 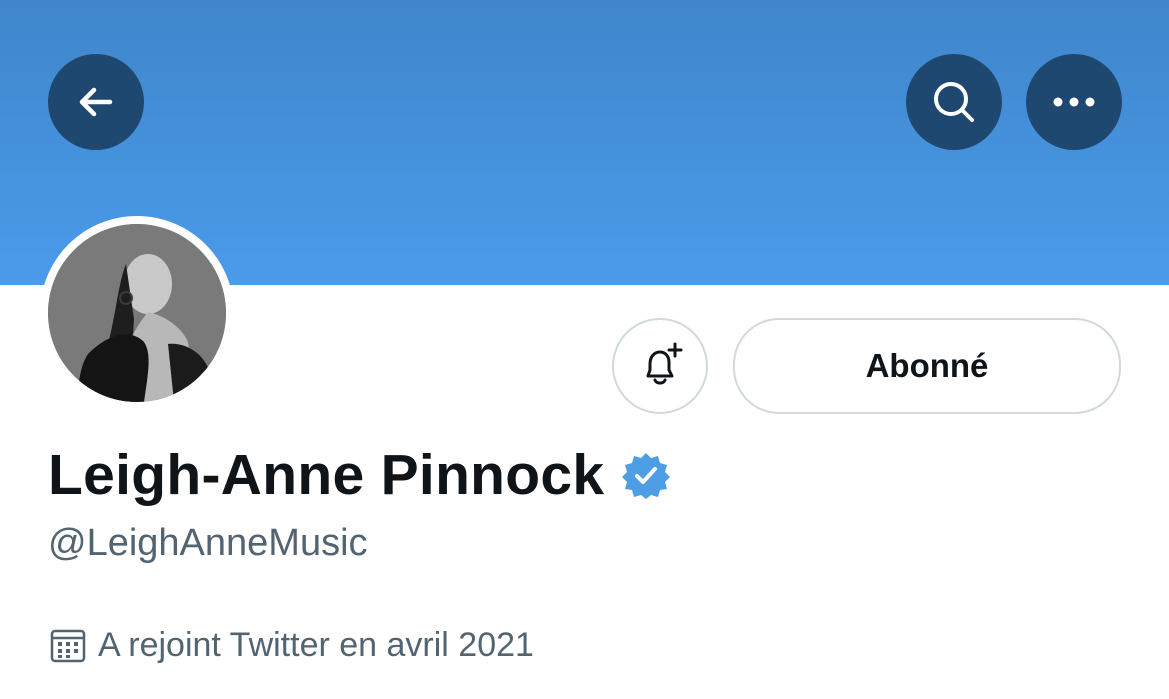 I want to click on back-button, so click(x=96, y=102).